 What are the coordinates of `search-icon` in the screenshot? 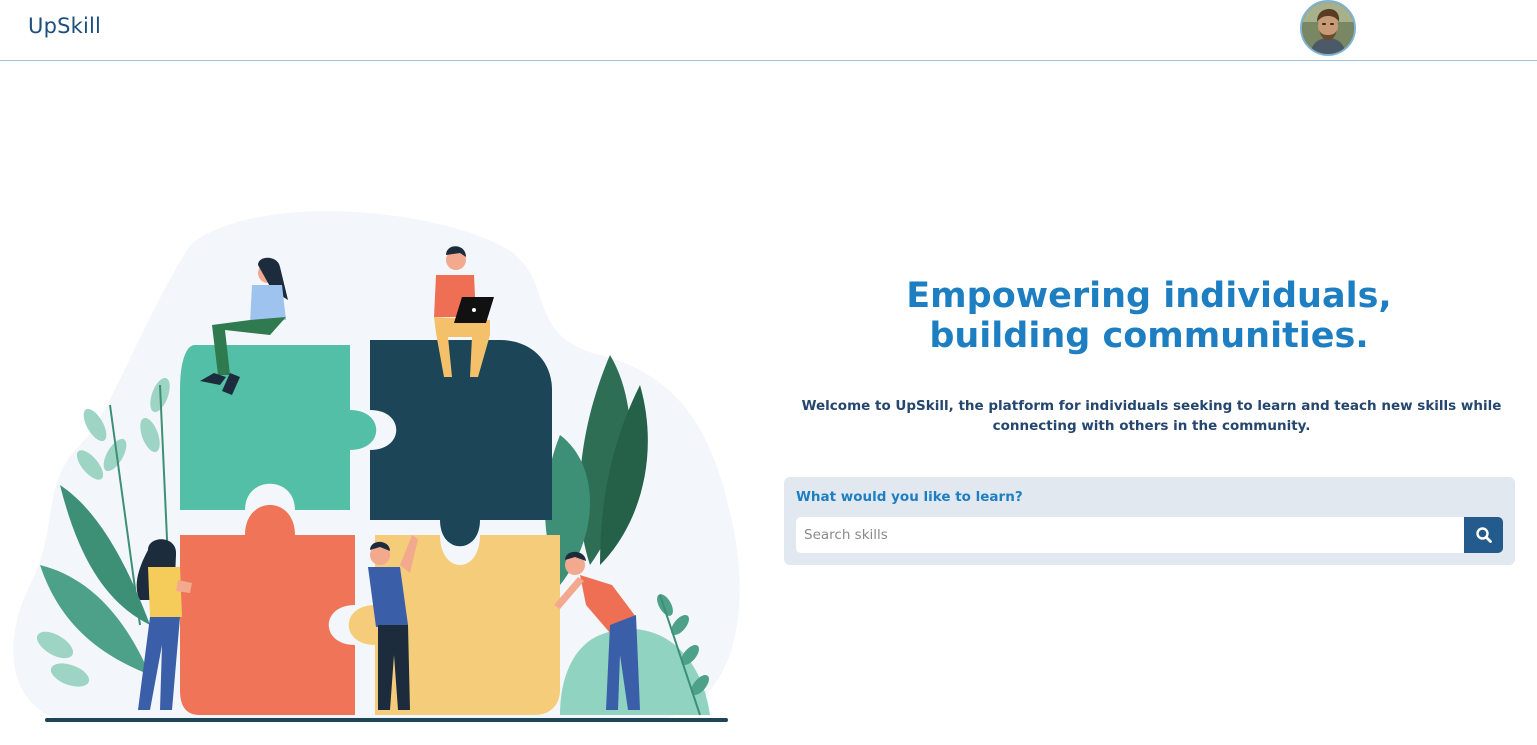 It's located at (1483, 535).